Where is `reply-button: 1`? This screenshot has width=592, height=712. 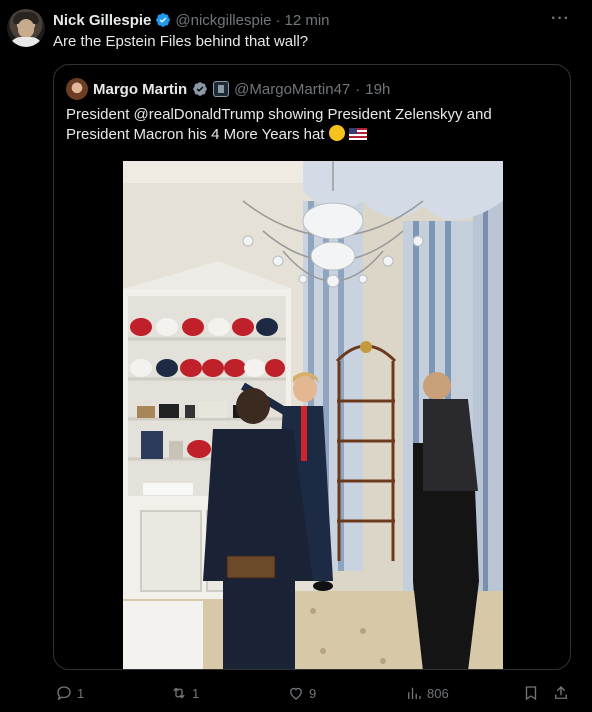
reply-button: 1 is located at coordinates (69, 693).